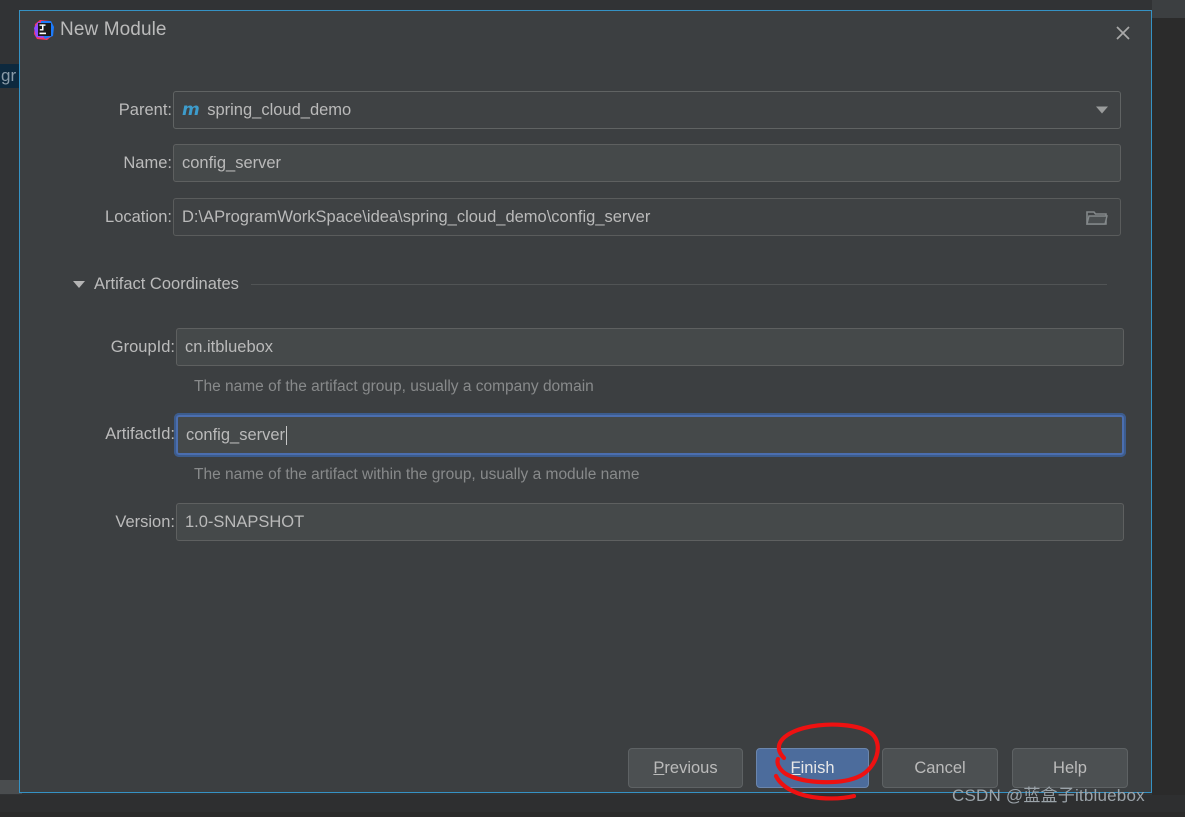  I want to click on row-version: Version: 1.0-SNAPSHOT, so click(585, 522).